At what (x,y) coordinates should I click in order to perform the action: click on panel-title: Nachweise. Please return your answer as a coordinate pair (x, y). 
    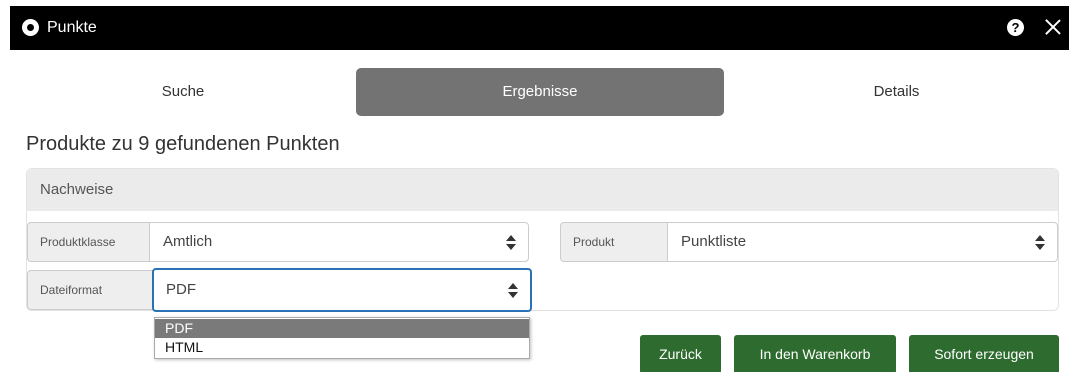
    Looking at the image, I should click on (77, 189).